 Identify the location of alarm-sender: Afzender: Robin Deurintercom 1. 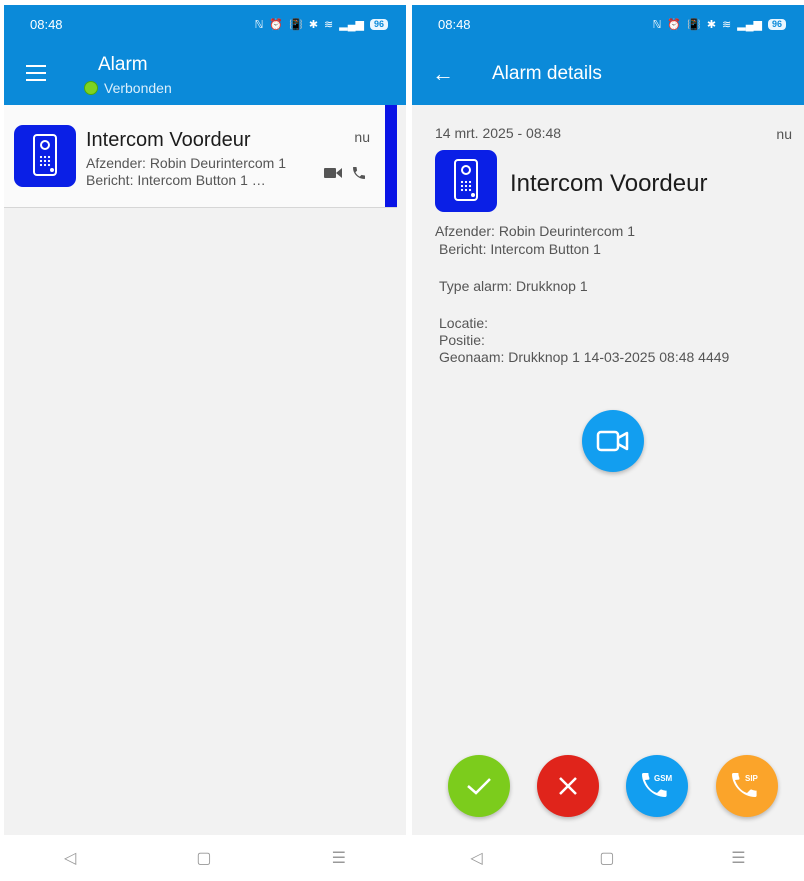
(535, 231).